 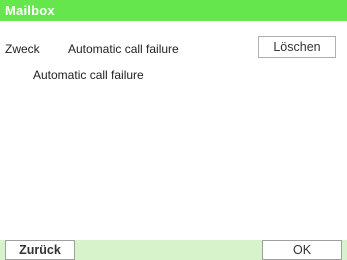 What do you see at coordinates (302, 250) in the screenshot?
I see `ok-button: OK` at bounding box center [302, 250].